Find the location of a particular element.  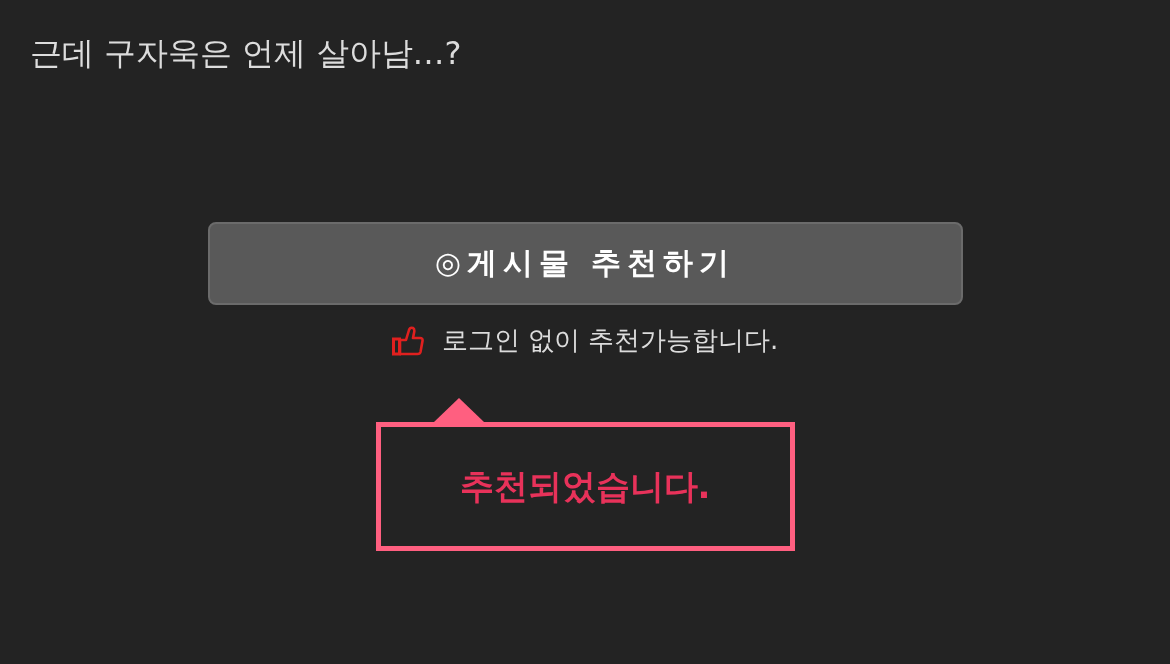

thumbs-up-icon is located at coordinates (407, 340).